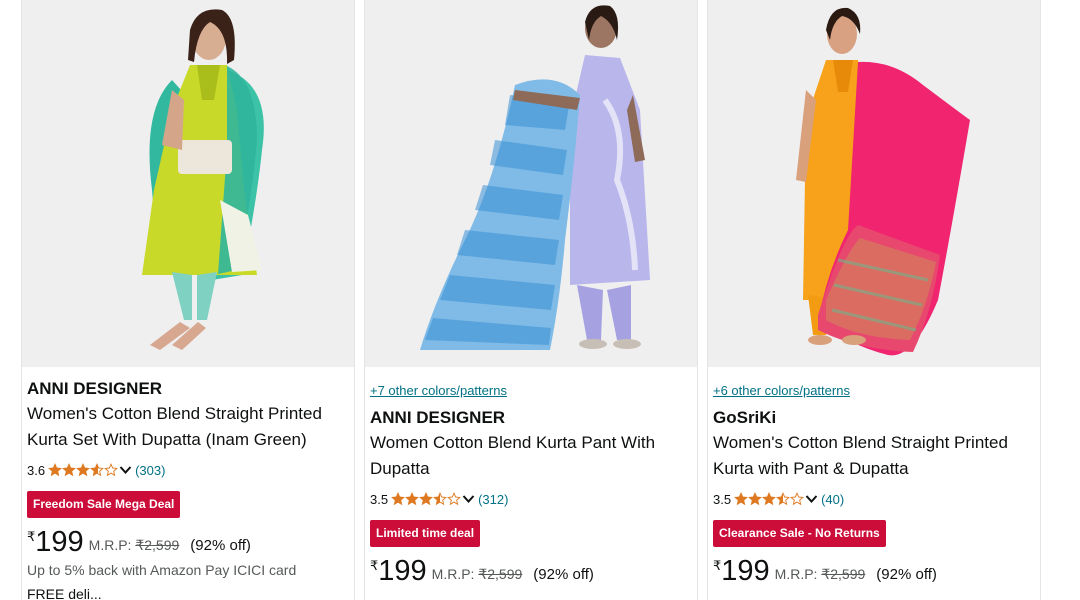  I want to click on review-count-link: (312), so click(493, 499).